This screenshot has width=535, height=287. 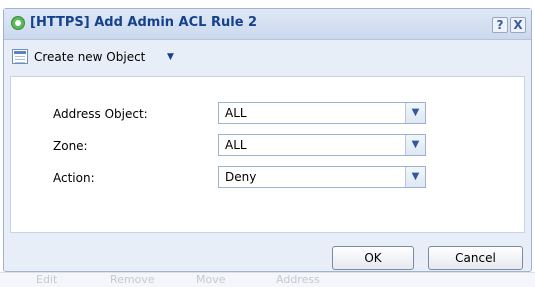 I want to click on add-circle-icon, so click(x=18, y=23).